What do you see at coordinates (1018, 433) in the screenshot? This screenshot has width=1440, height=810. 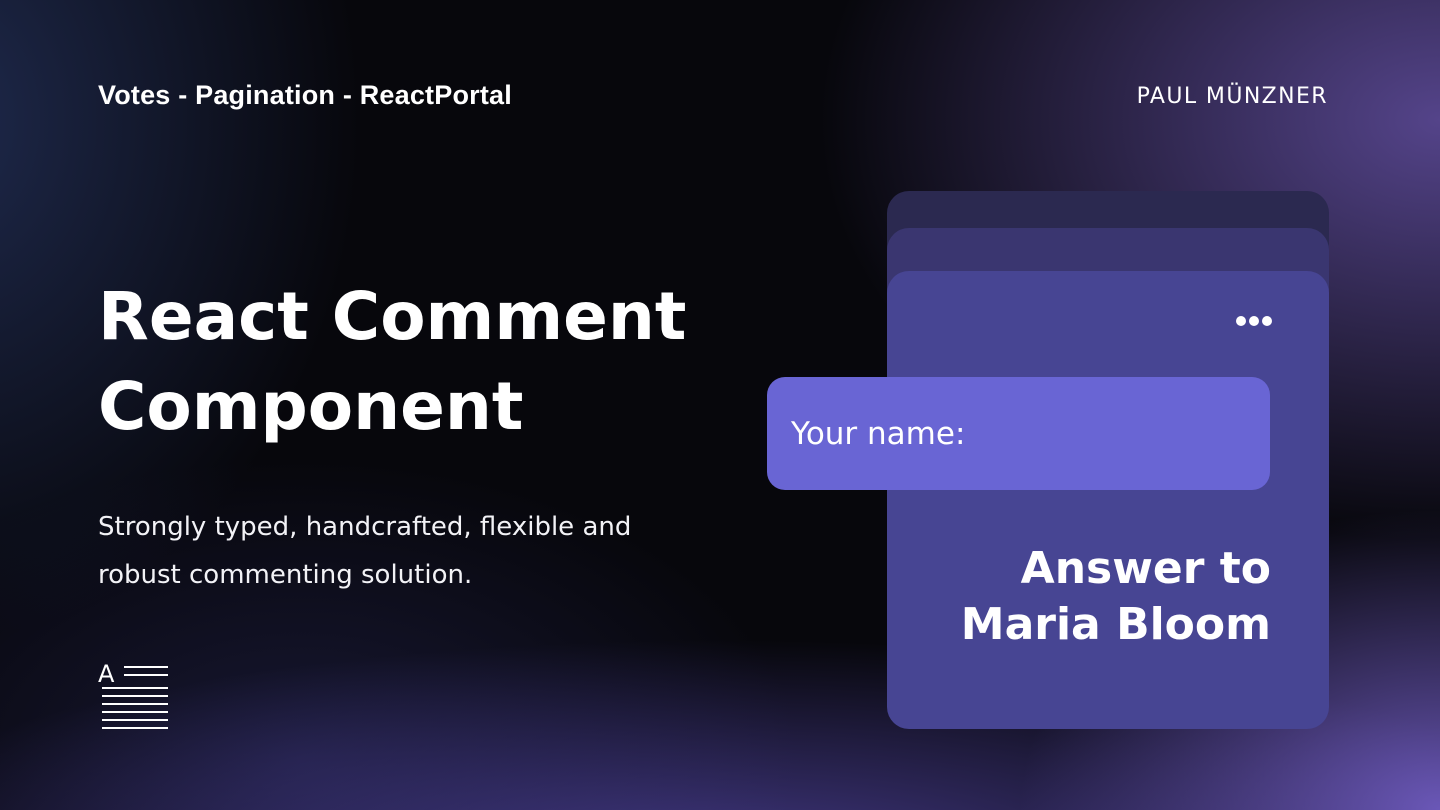 I see `name-input: Your name:` at bounding box center [1018, 433].